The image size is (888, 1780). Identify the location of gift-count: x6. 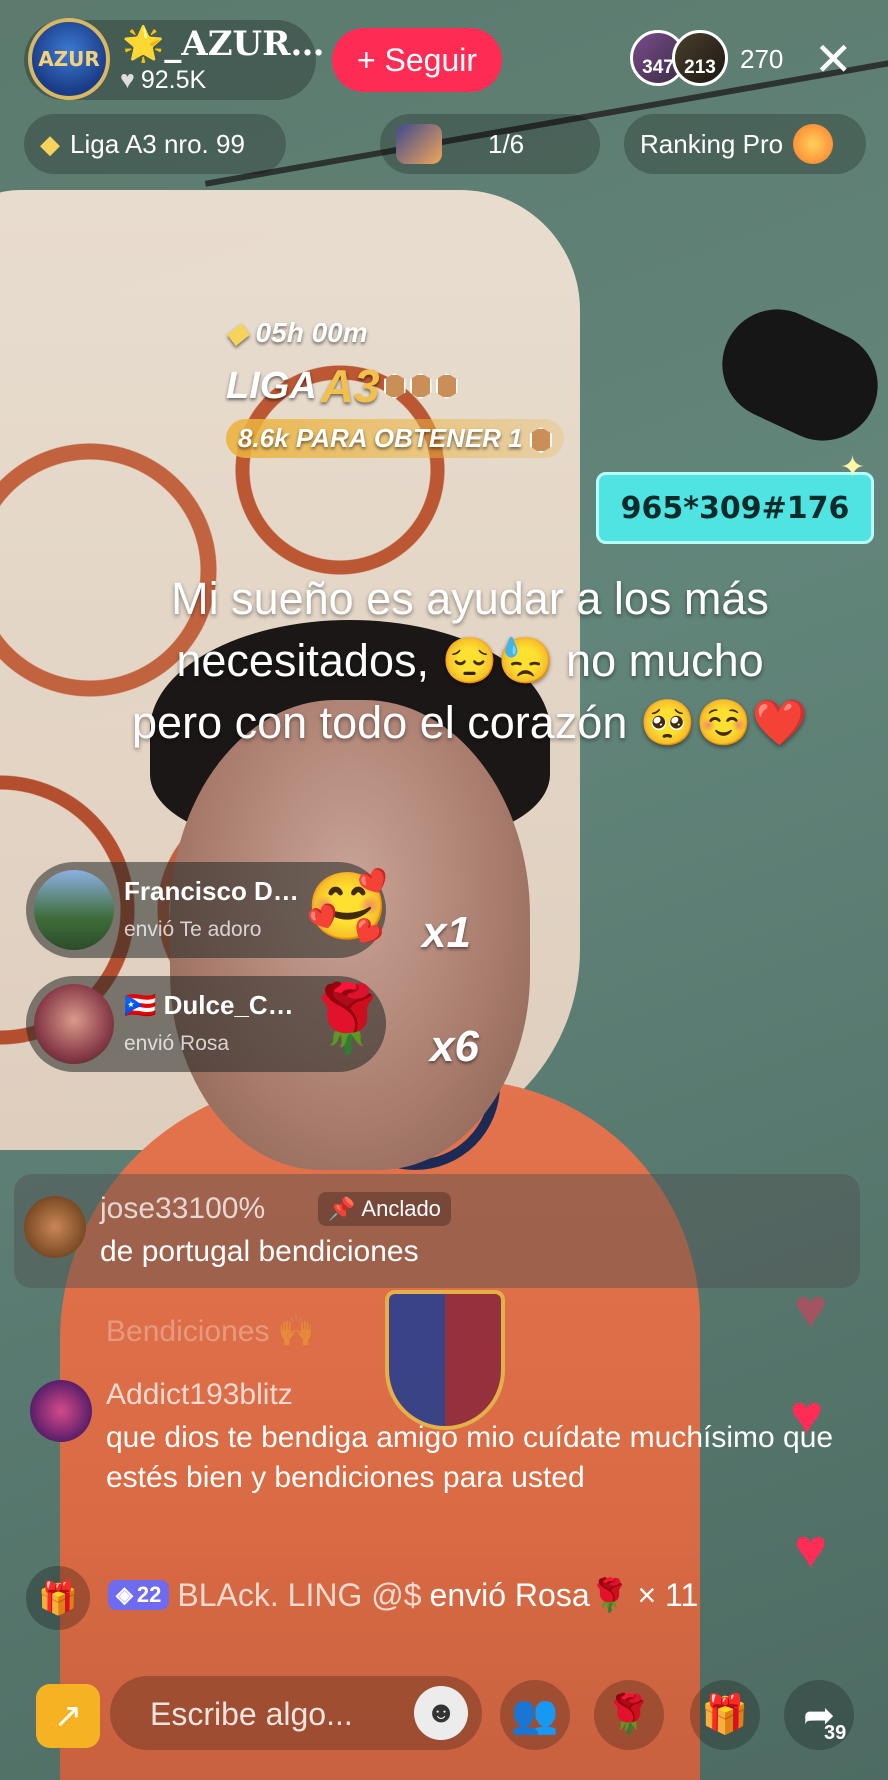
(454, 1046).